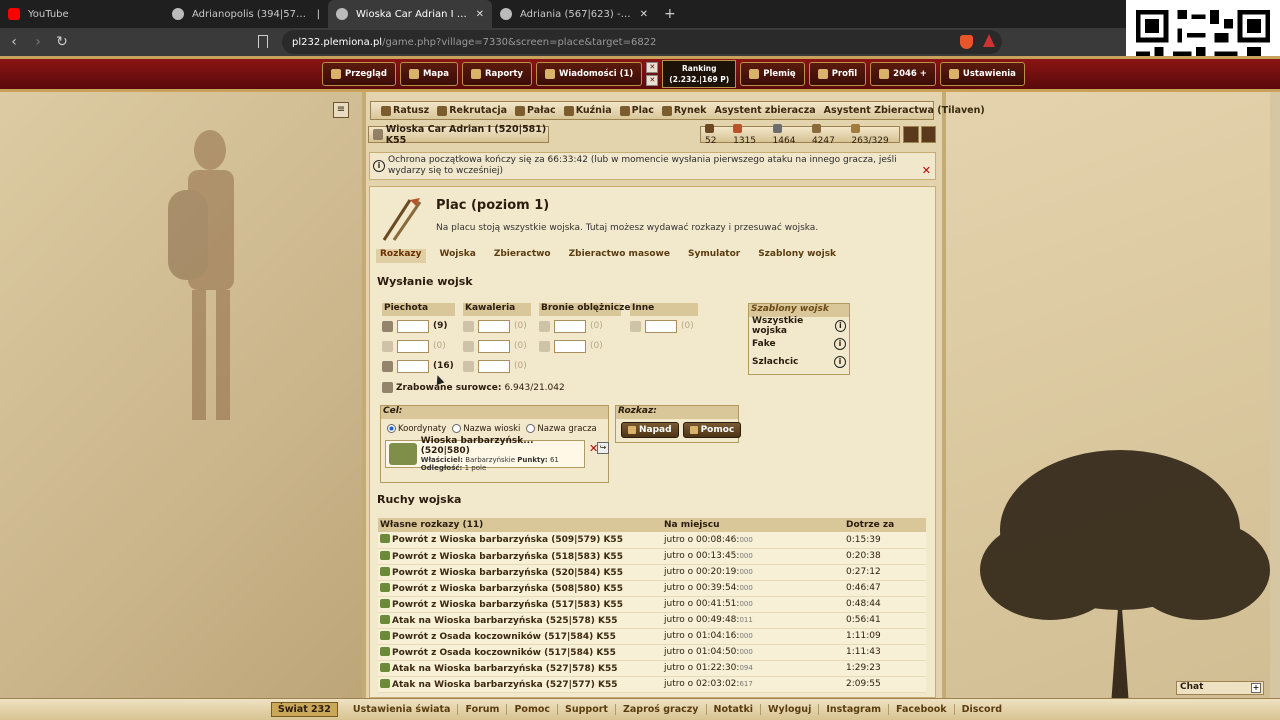  I want to click on brave-rewards-icon, so click(989, 40).